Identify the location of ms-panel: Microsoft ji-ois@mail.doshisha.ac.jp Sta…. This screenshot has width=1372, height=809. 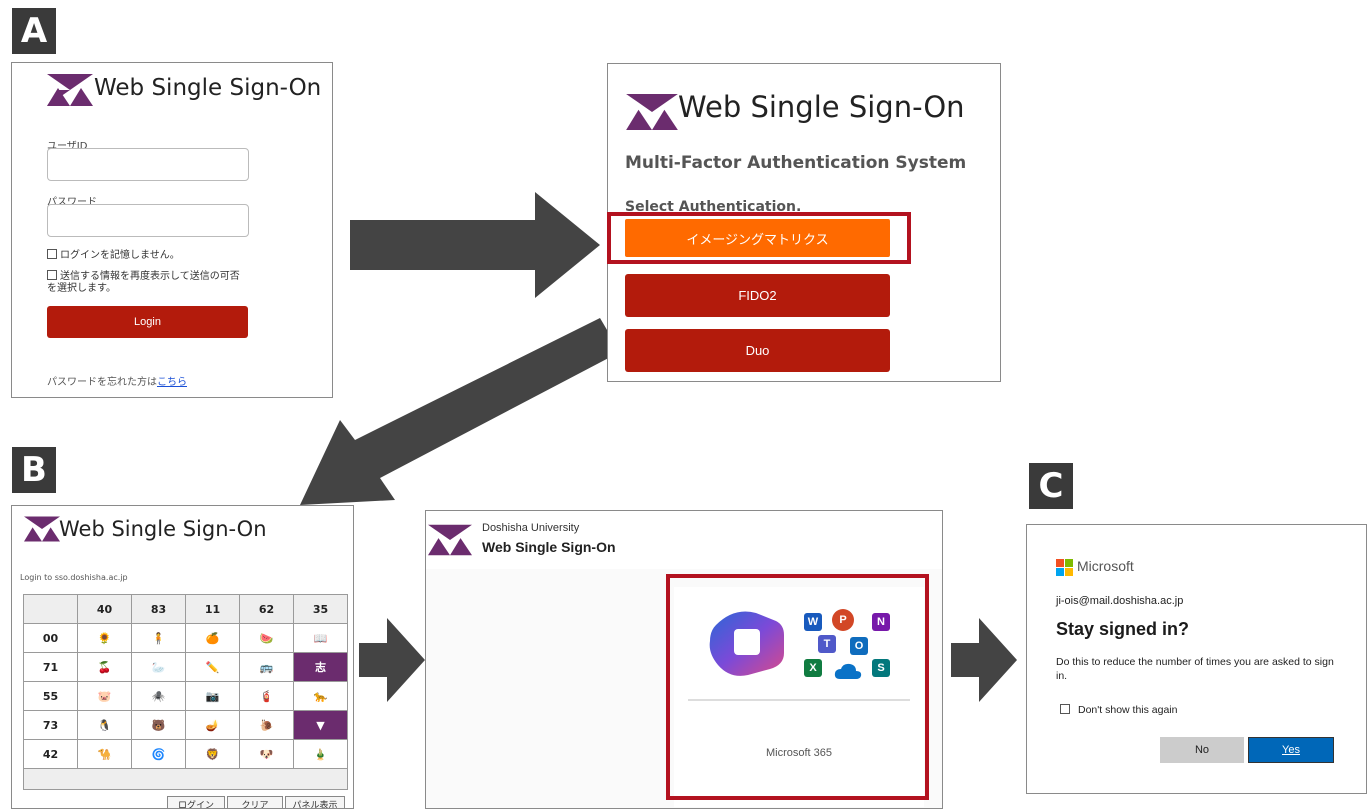
(1196, 659).